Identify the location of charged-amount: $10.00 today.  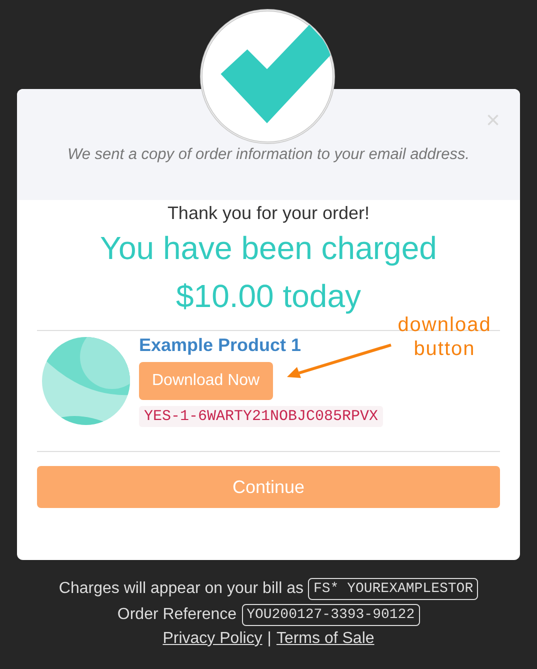
(269, 296).